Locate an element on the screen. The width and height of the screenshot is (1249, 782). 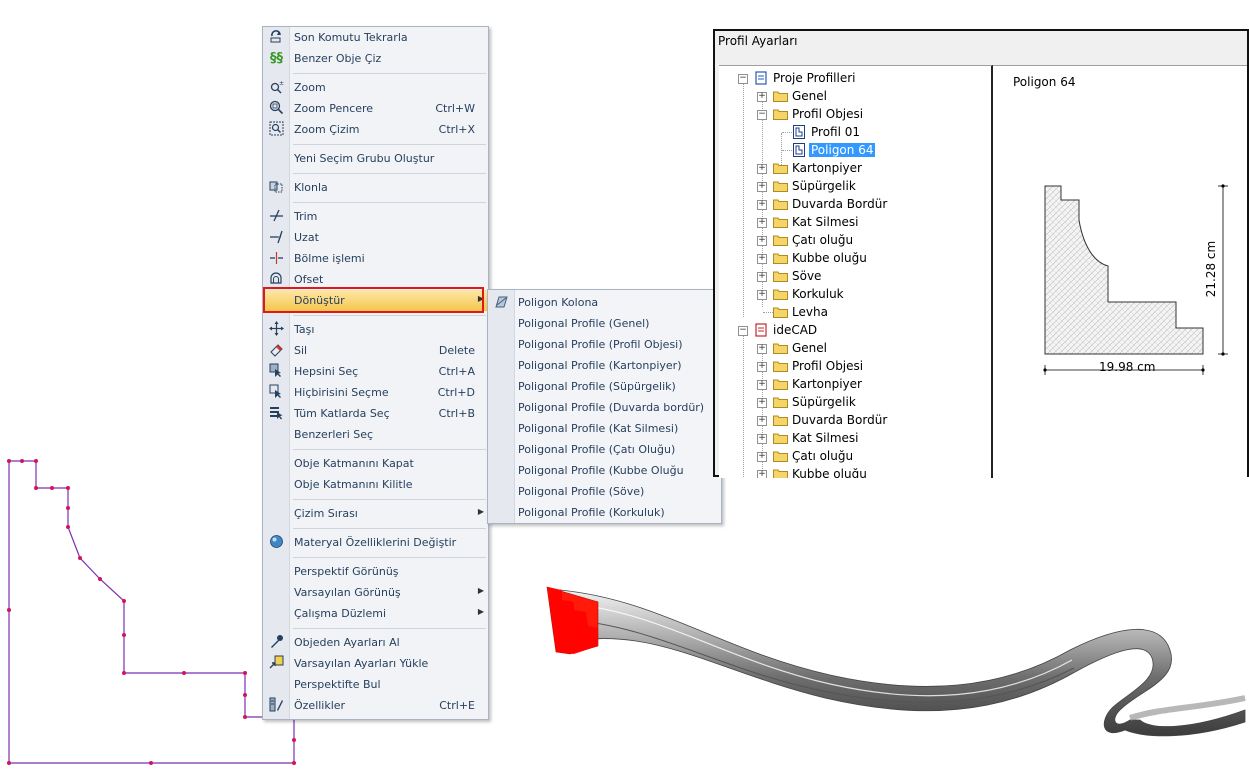
tree-node-label: Kat Silmesi is located at coordinates (825, 438).